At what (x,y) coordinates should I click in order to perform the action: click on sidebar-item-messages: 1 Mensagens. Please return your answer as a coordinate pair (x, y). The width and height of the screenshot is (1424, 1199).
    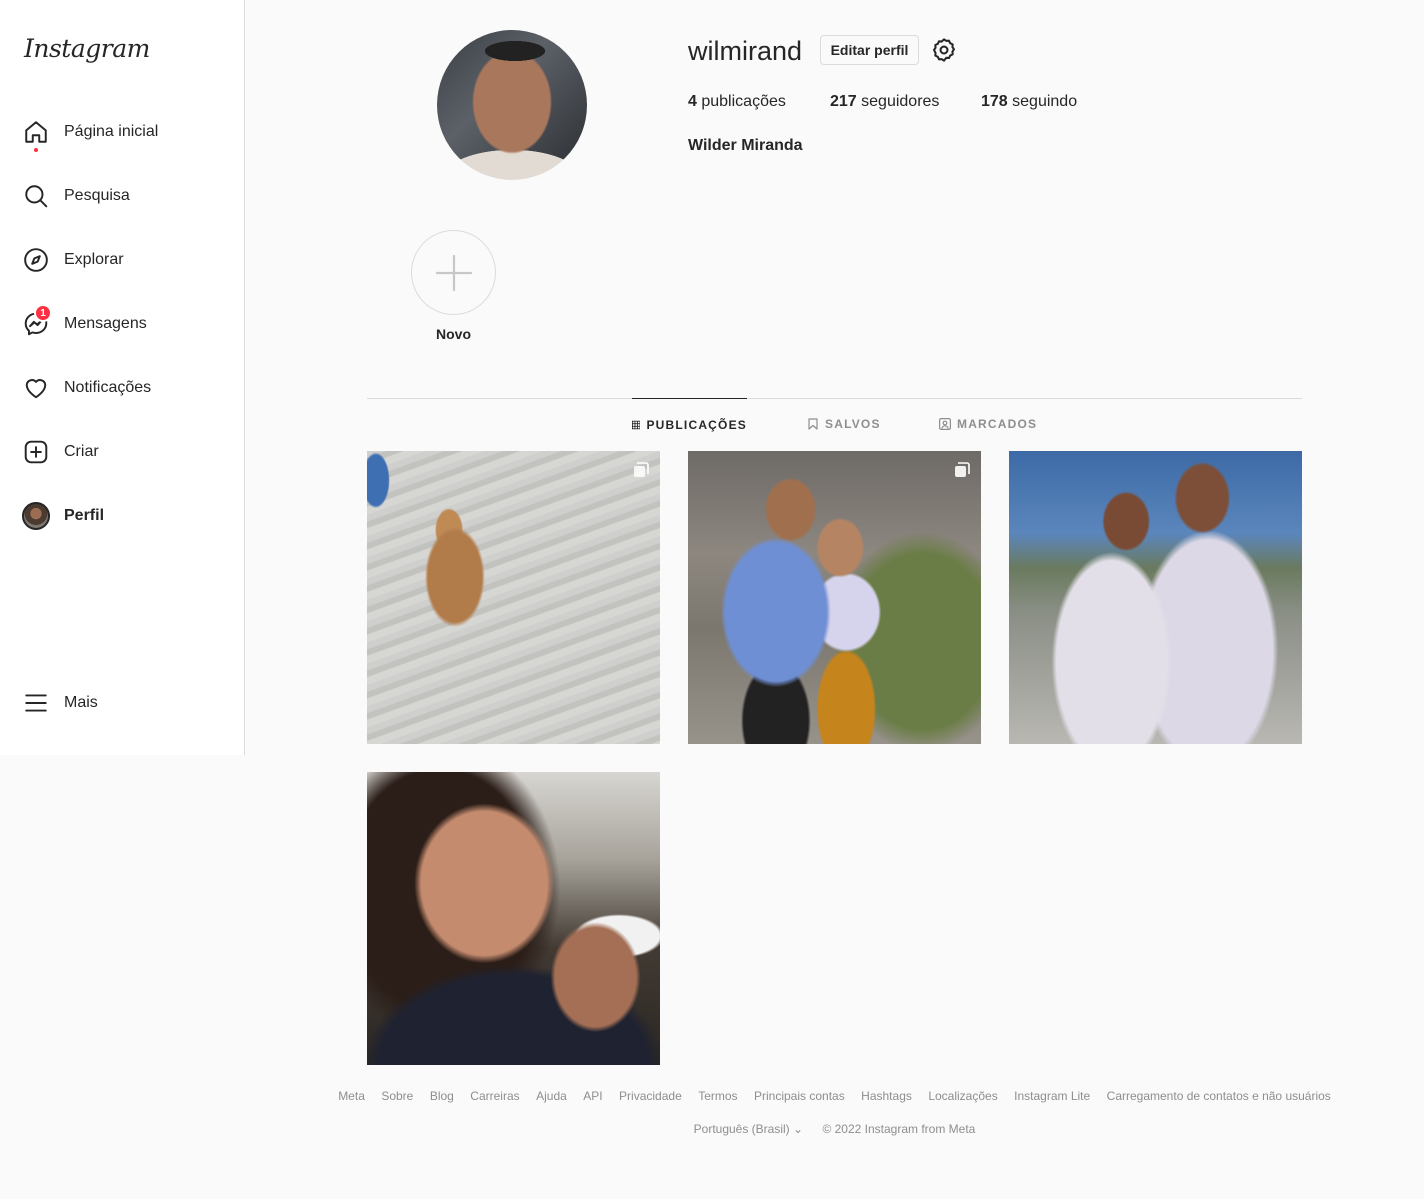
    Looking at the image, I should click on (84, 322).